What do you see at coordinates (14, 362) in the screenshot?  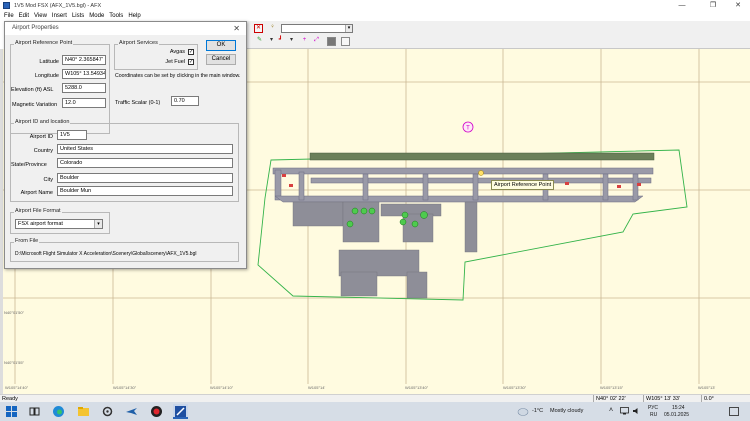 I see `lat-tick: N40°01'55"` at bounding box center [14, 362].